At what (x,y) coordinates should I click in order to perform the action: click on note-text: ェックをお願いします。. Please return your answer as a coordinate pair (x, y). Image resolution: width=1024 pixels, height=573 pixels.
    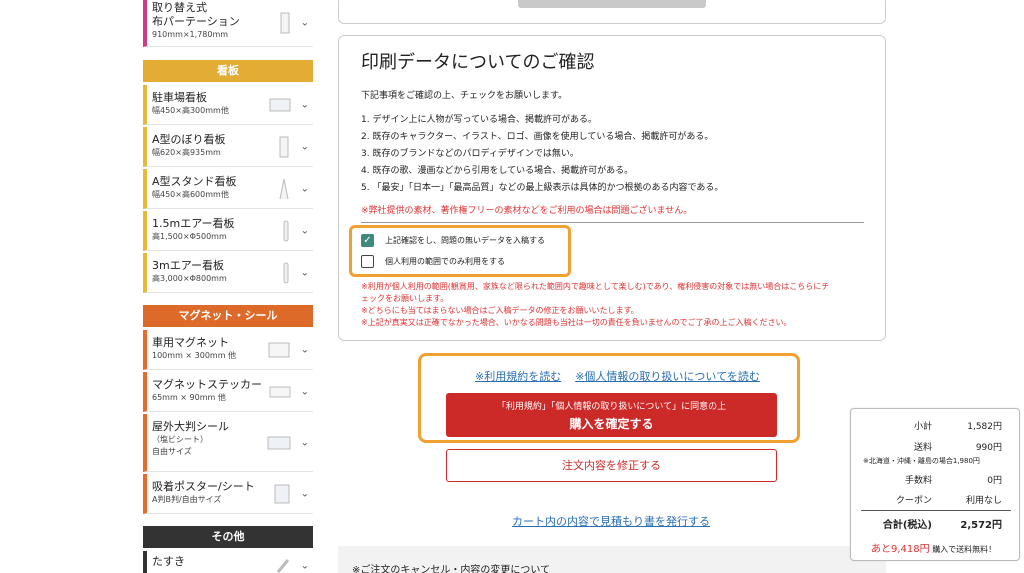
    Looking at the image, I should click on (405, 298).